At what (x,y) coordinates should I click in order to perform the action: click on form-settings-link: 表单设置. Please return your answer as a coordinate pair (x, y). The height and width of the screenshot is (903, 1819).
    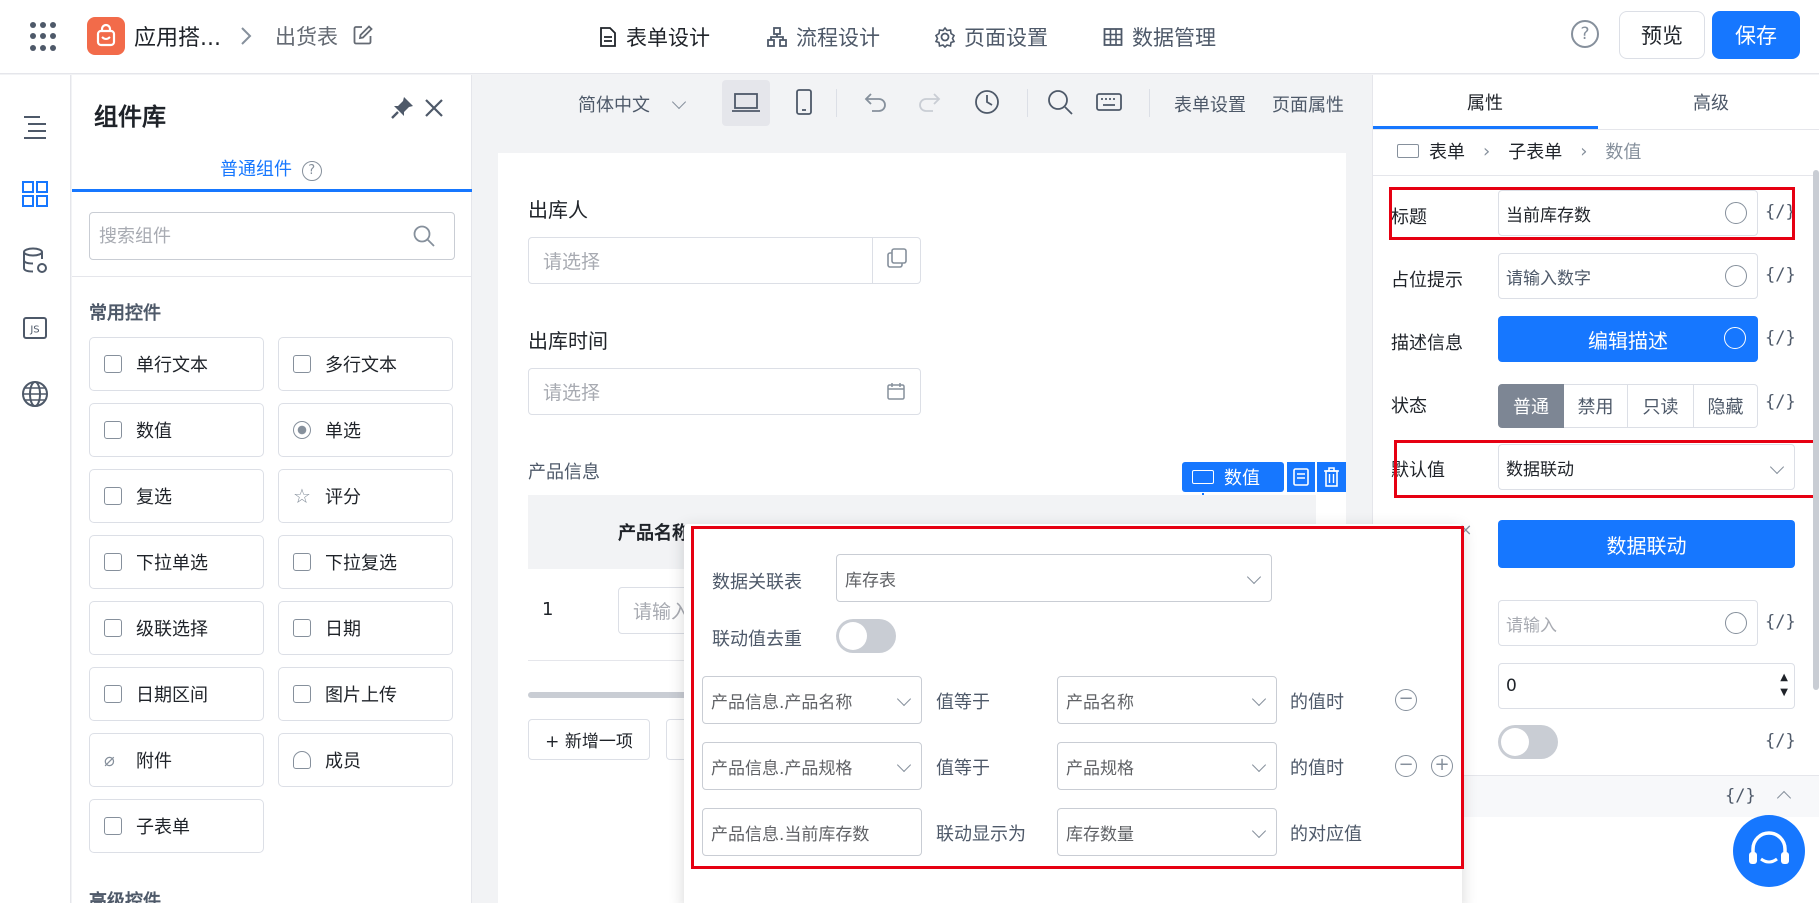
    Looking at the image, I should click on (1210, 104).